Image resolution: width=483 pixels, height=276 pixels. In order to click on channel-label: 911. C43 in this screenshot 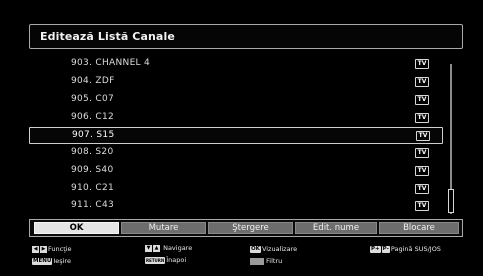, I will do `click(93, 205)`.